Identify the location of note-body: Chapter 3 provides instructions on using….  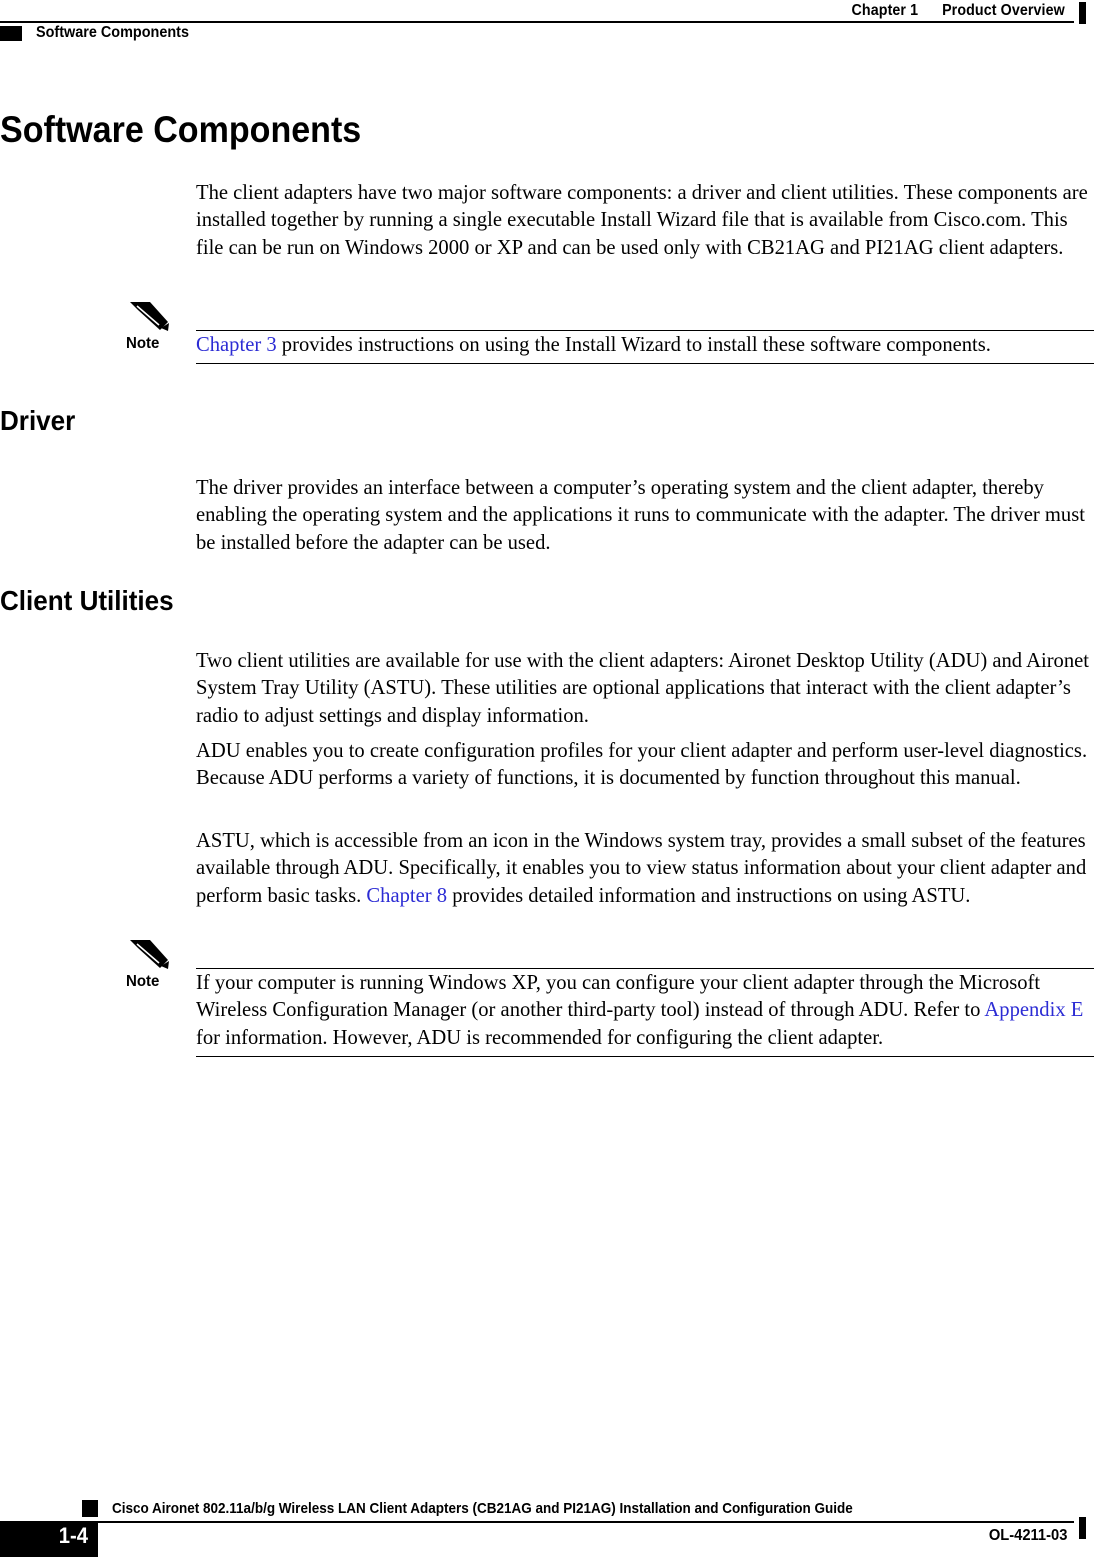
(645, 345).